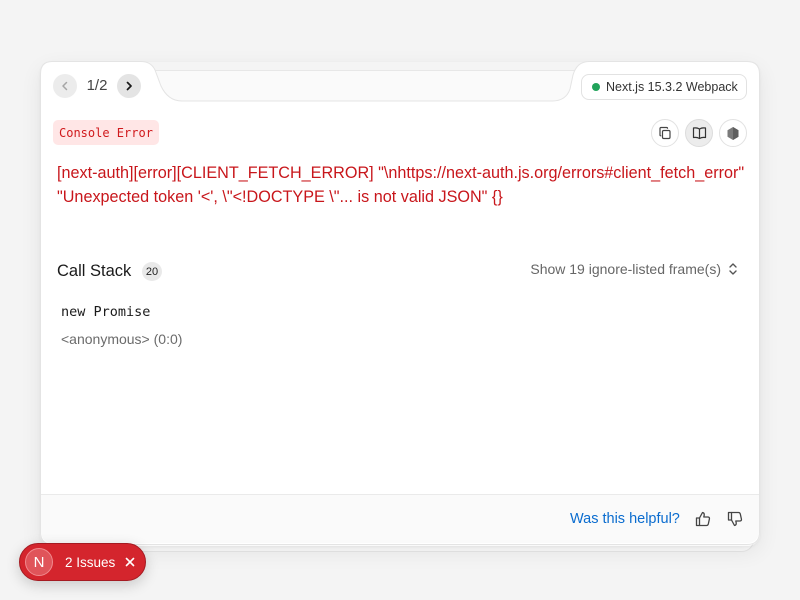 The width and height of the screenshot is (800, 600). I want to click on copy-icon, so click(665, 133).